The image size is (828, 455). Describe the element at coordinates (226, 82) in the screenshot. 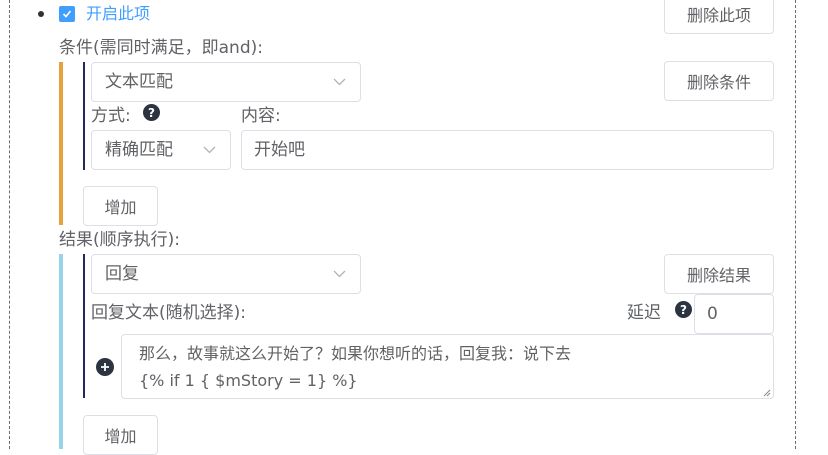

I see `condition-type-select: 文本匹配` at that location.